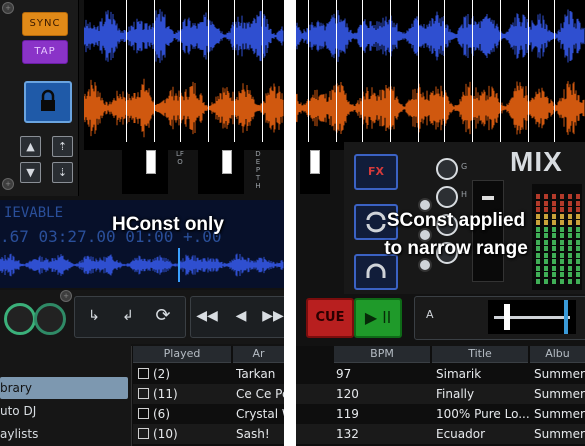 This screenshot has height=446, width=585. I want to click on channel-a-label: A, so click(430, 314).